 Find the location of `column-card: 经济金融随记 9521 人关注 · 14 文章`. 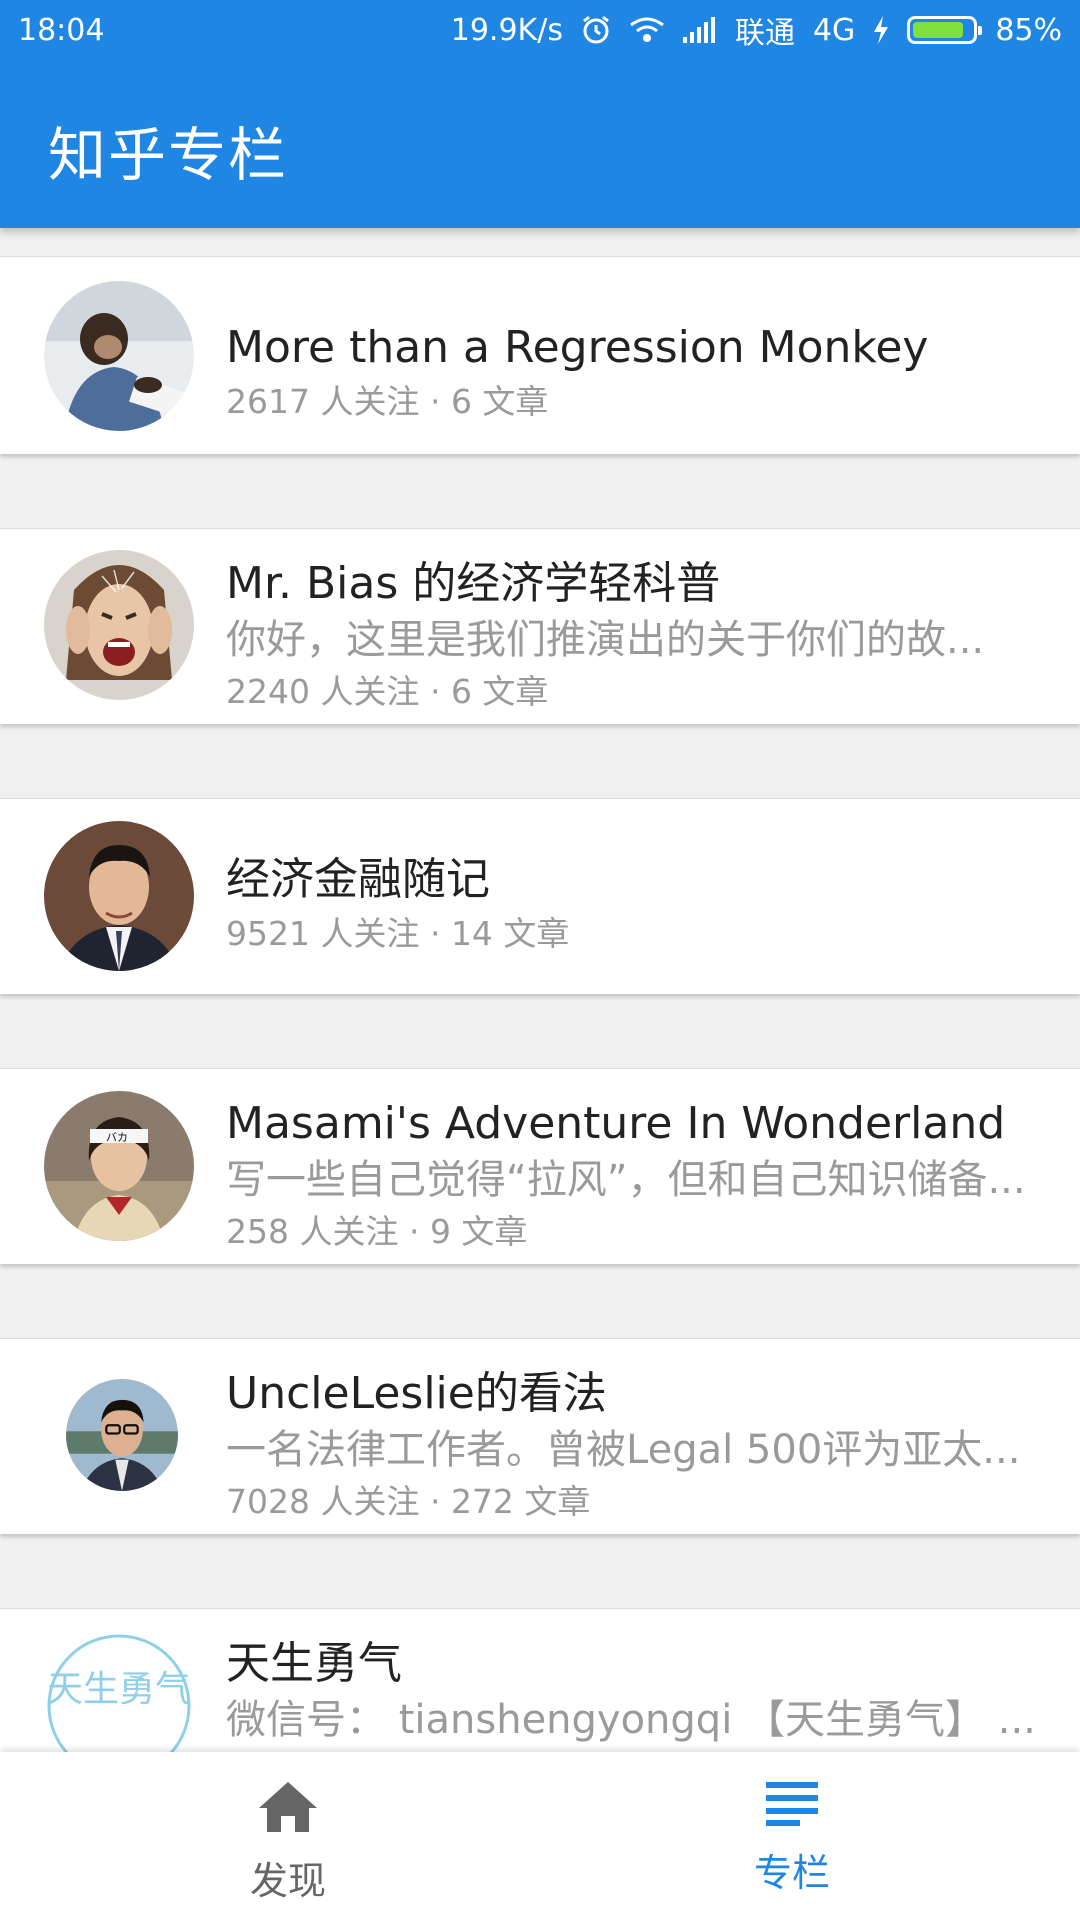

column-card: 经济金融随记 9521 人关注 · 14 文章 is located at coordinates (540, 896).